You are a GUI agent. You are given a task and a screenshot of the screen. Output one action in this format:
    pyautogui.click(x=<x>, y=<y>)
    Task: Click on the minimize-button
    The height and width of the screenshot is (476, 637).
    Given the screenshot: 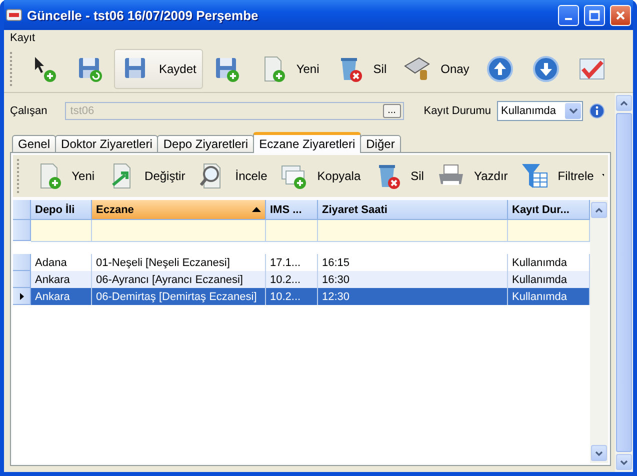 What is the action you would take?
    pyautogui.click(x=568, y=15)
    